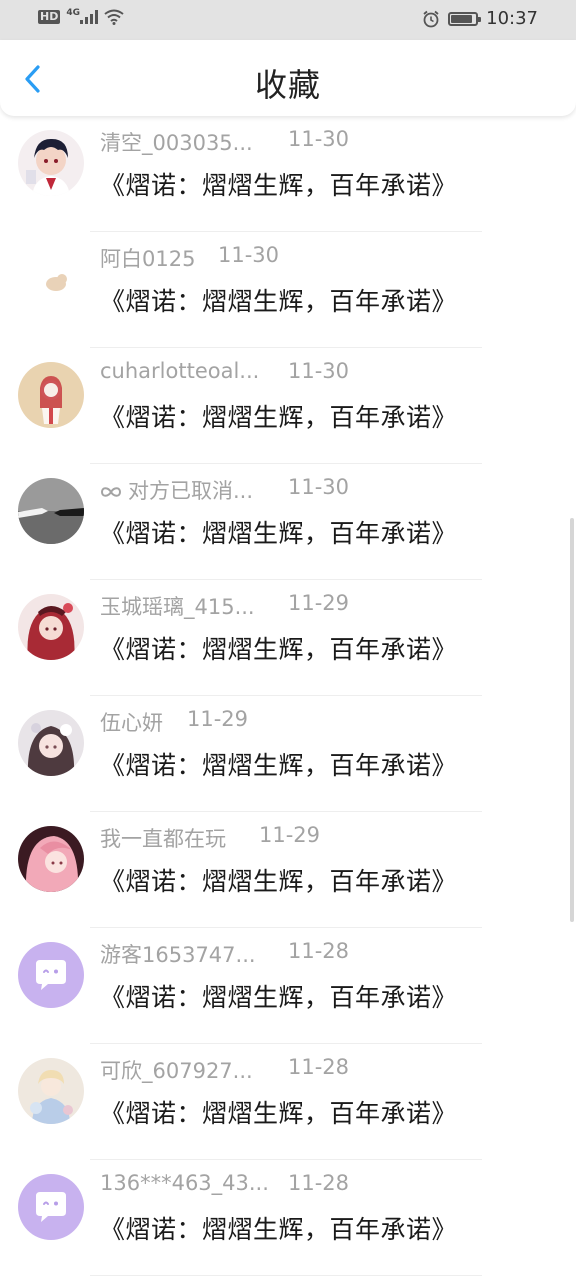 This screenshot has width=576, height=1280. I want to click on item-meta: 我一直都在玩 11-29, so click(210, 838).